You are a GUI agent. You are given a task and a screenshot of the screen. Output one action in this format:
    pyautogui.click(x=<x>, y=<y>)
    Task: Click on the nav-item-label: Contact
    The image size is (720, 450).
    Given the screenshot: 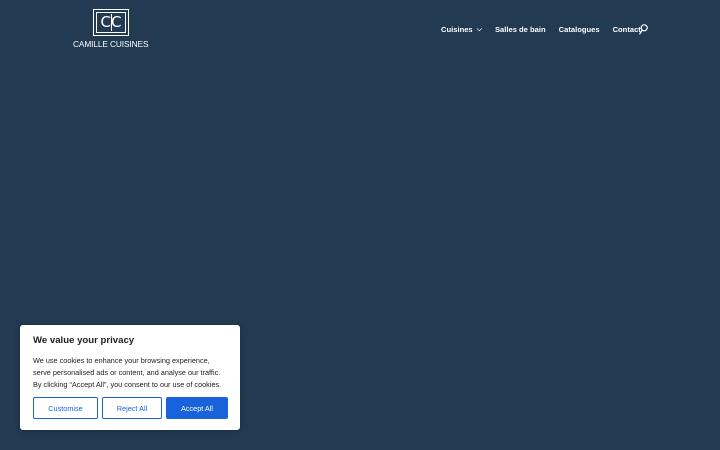 What is the action you would take?
    pyautogui.click(x=626, y=29)
    